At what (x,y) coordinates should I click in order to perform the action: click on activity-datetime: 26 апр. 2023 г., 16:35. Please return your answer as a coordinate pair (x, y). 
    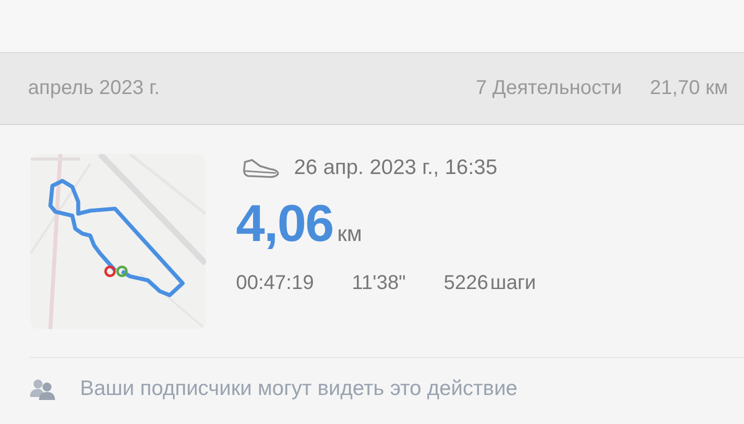
    Looking at the image, I should click on (396, 168).